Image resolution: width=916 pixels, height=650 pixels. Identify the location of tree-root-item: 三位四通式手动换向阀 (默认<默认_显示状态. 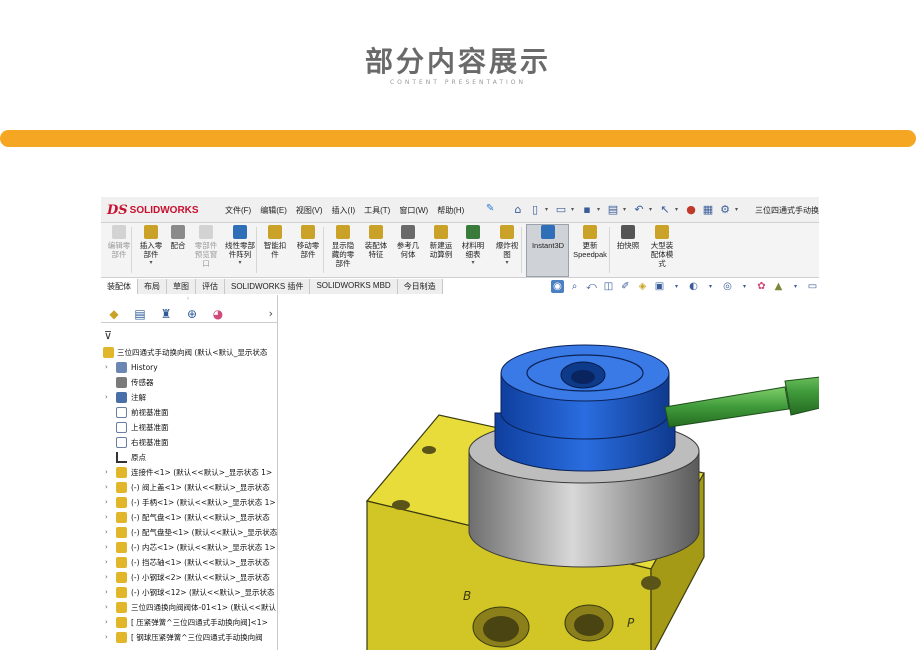
(189, 352).